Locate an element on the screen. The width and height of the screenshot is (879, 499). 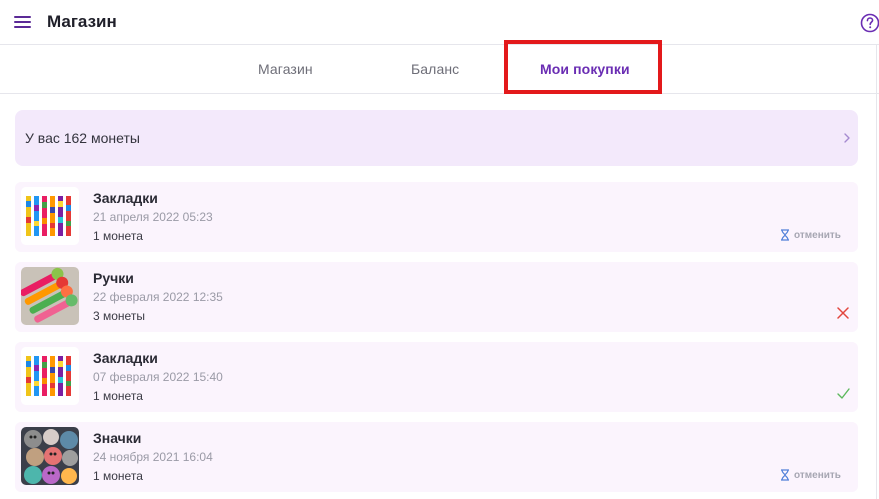
purchase-item: Закладки 07 февраля 2022 15:40 1 монета is located at coordinates (436, 377).